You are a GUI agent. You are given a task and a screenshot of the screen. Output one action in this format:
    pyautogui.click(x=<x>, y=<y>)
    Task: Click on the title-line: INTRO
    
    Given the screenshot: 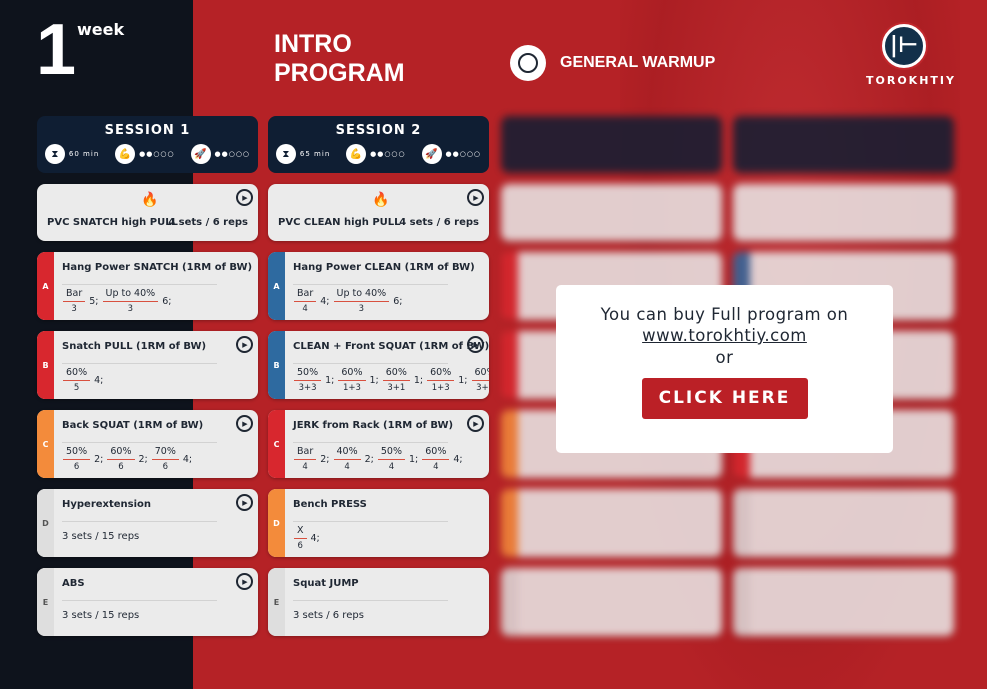 What is the action you would take?
    pyautogui.click(x=313, y=44)
    